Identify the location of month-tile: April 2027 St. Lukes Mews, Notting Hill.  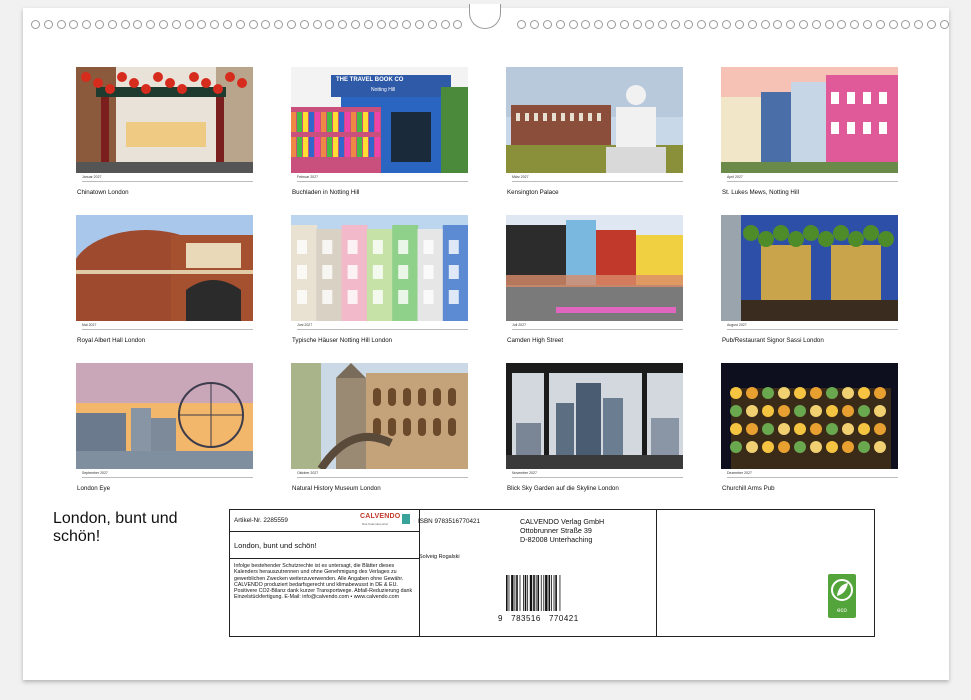
(809, 131).